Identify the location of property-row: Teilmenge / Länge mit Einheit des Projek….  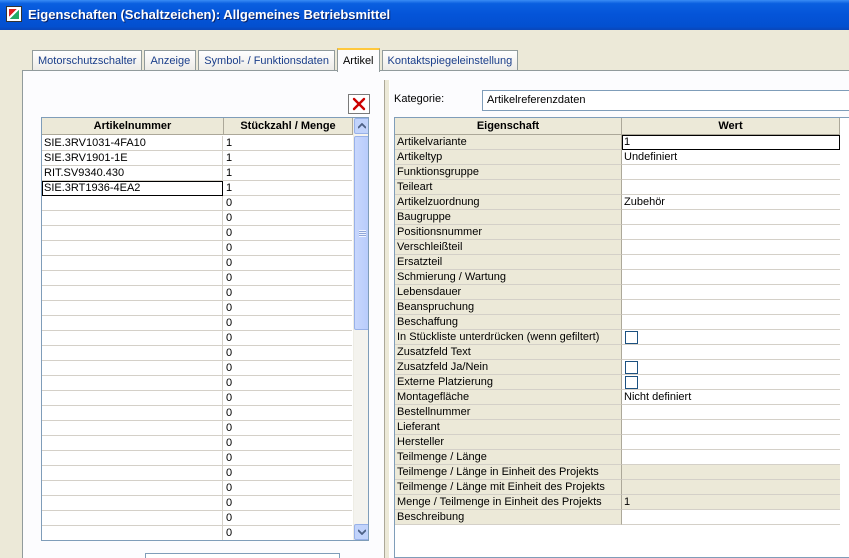
(622, 487).